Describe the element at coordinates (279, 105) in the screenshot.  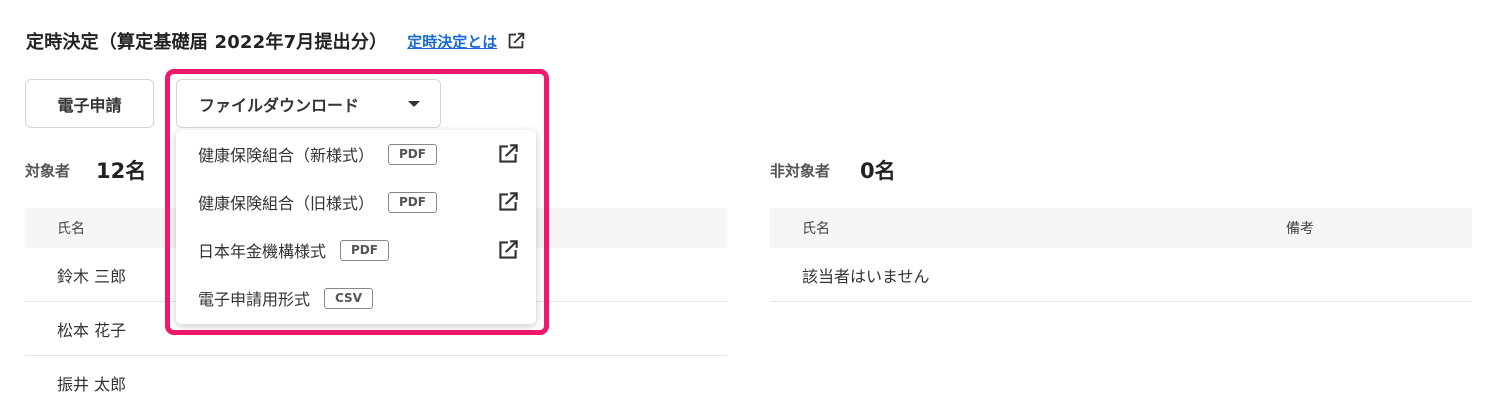
I see `file-download-label: ファイルダウンロード` at that location.